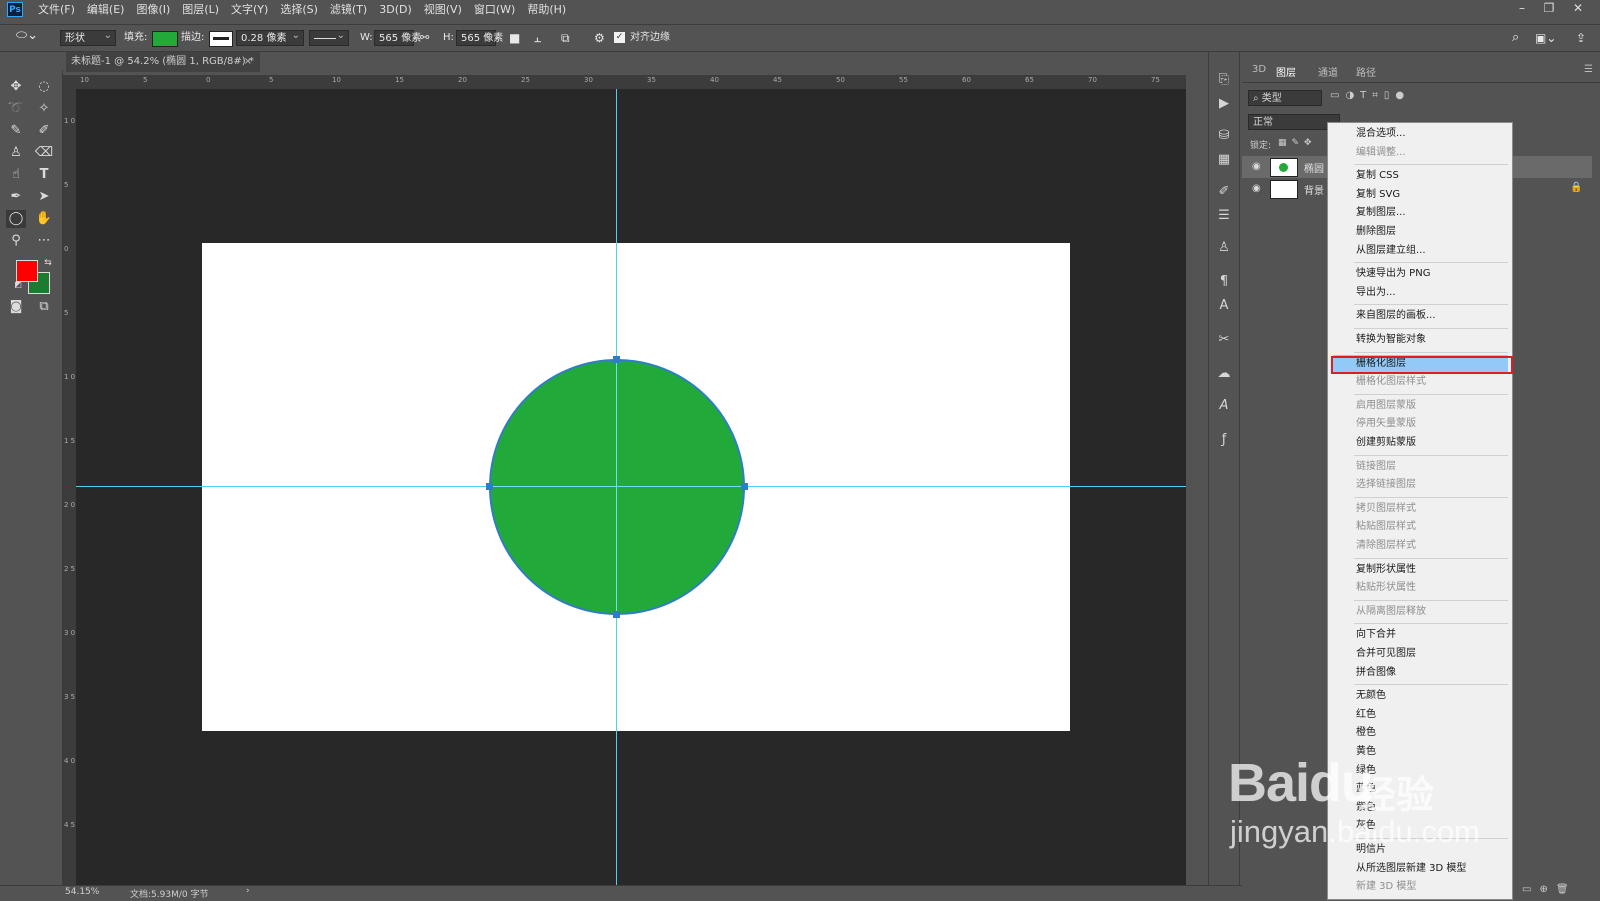 This screenshot has width=1600, height=901. I want to click on anchor-point-bottom, so click(616, 614).